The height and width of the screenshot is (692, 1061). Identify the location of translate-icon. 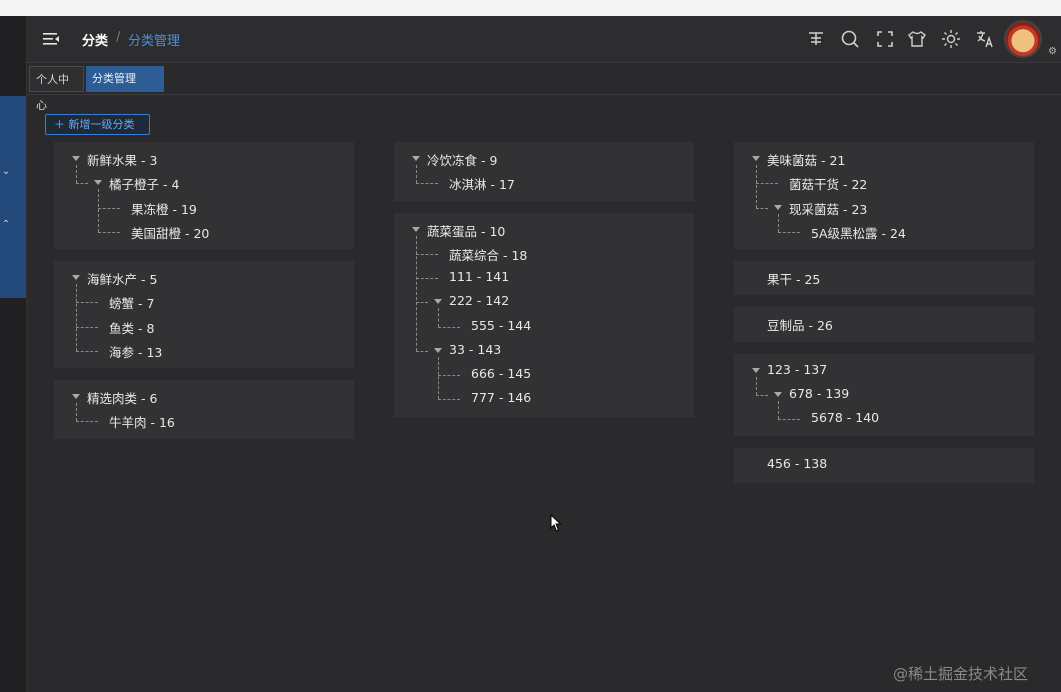
(985, 39).